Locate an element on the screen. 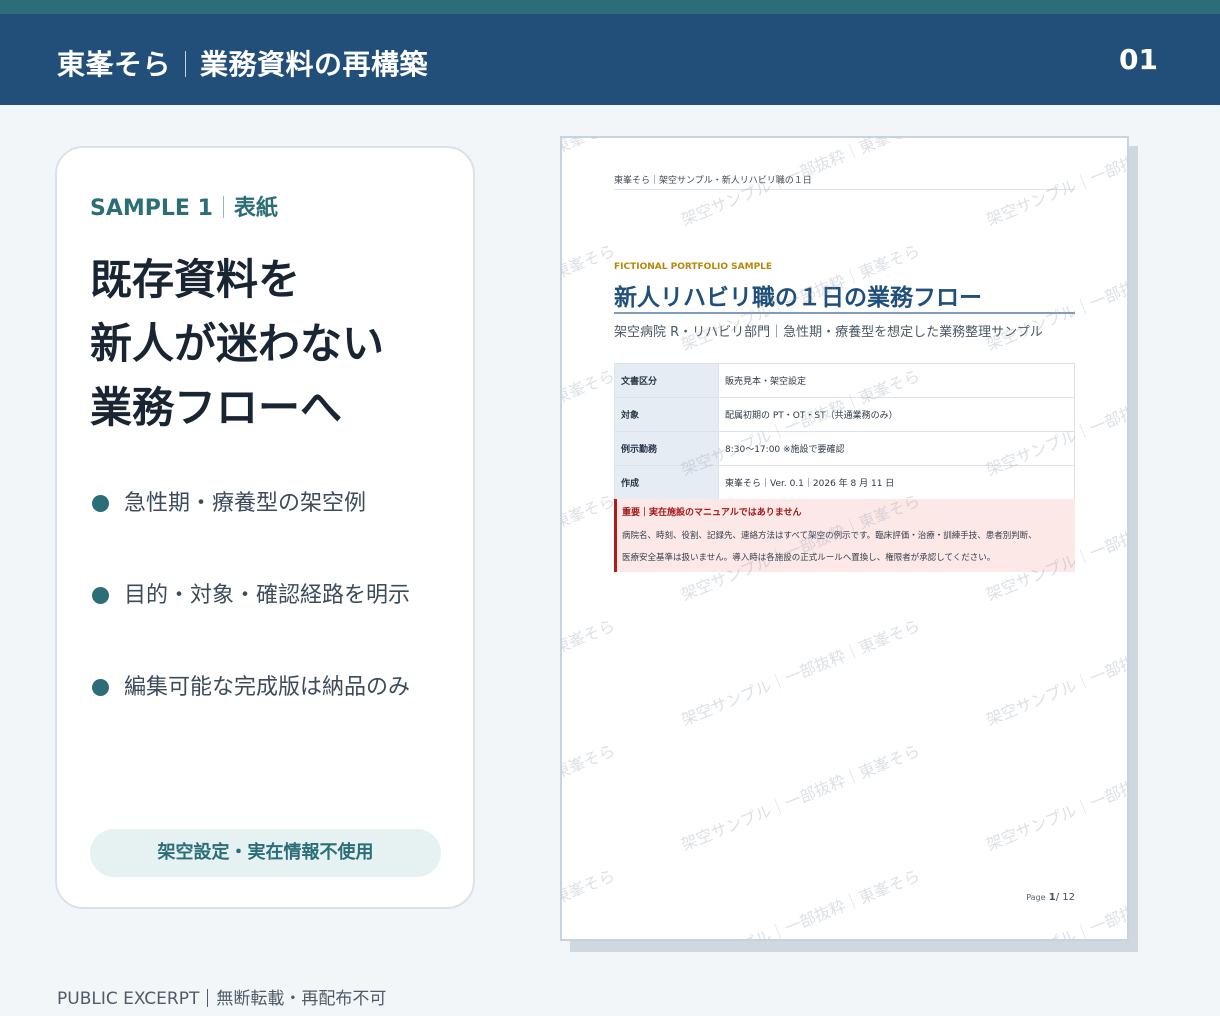 The height and width of the screenshot is (1016, 1220). sample-label: SAMPLE 1 表紙 is located at coordinates (184, 206).